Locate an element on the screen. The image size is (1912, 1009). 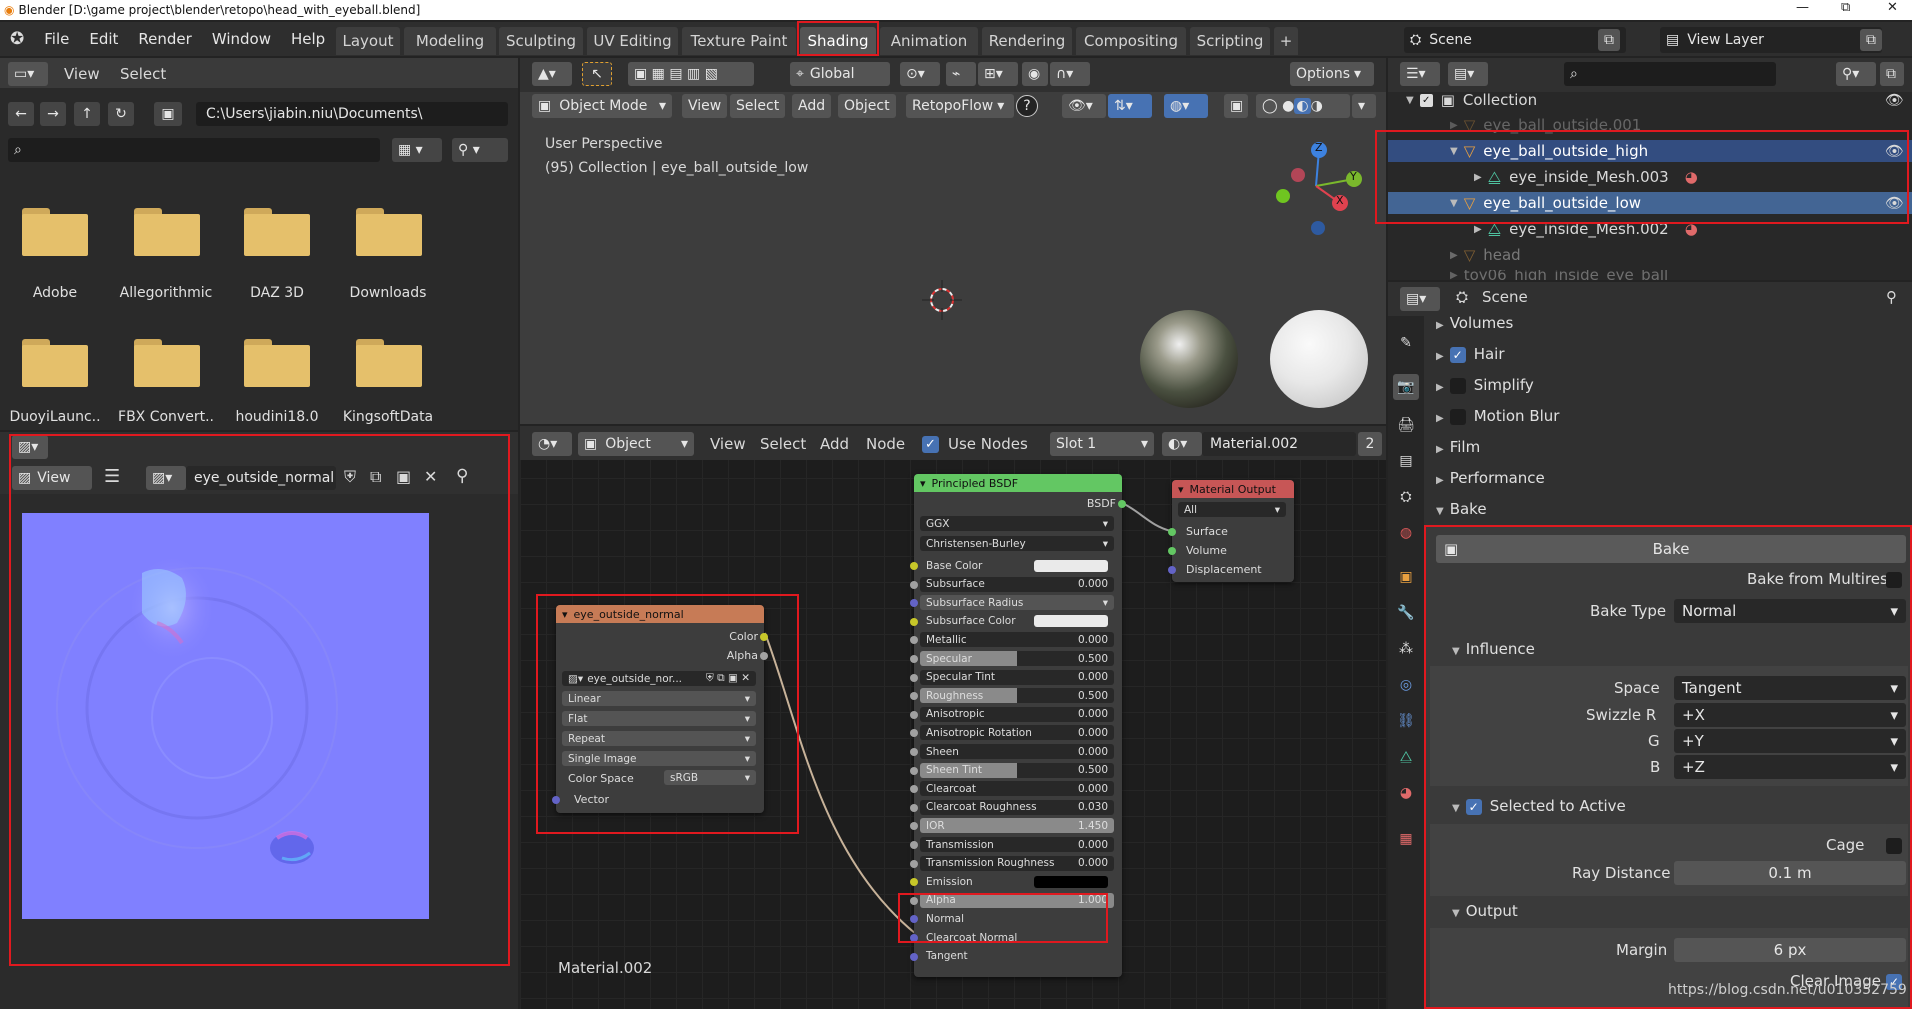
outliner-row-eye-ball-outside-001: ▶ ▽ eye_ball_outside.001 is located at coordinates (1681, 125).